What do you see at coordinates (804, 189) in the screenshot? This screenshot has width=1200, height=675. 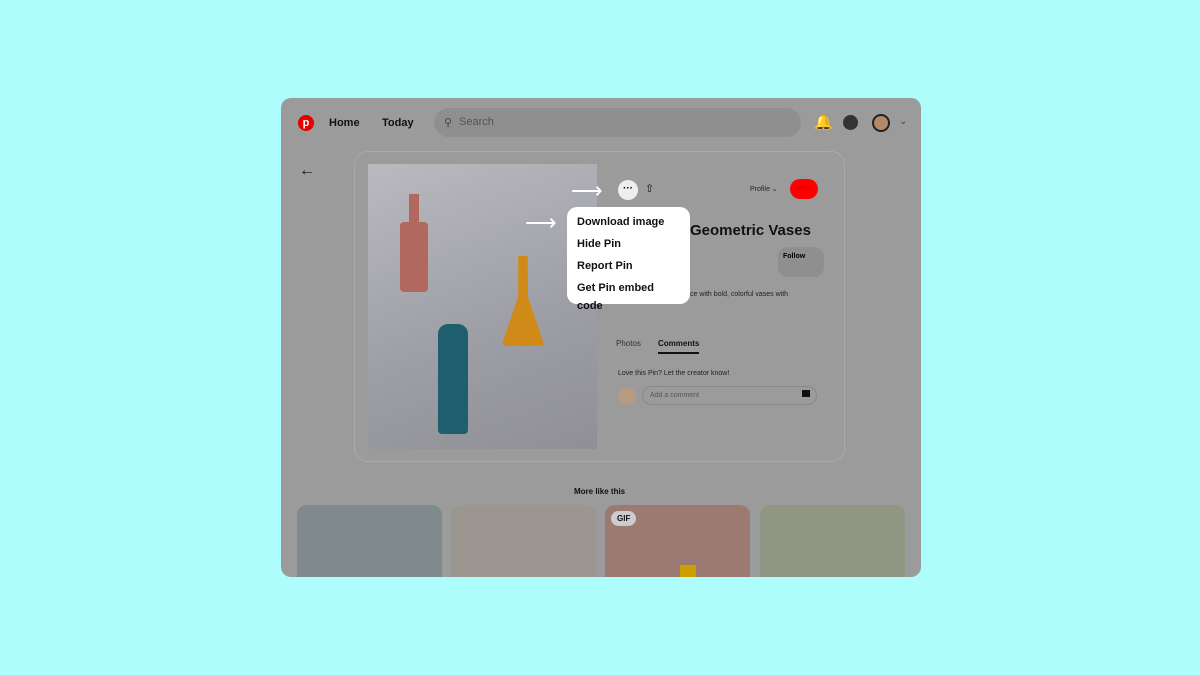 I see `save-button: Save` at bounding box center [804, 189].